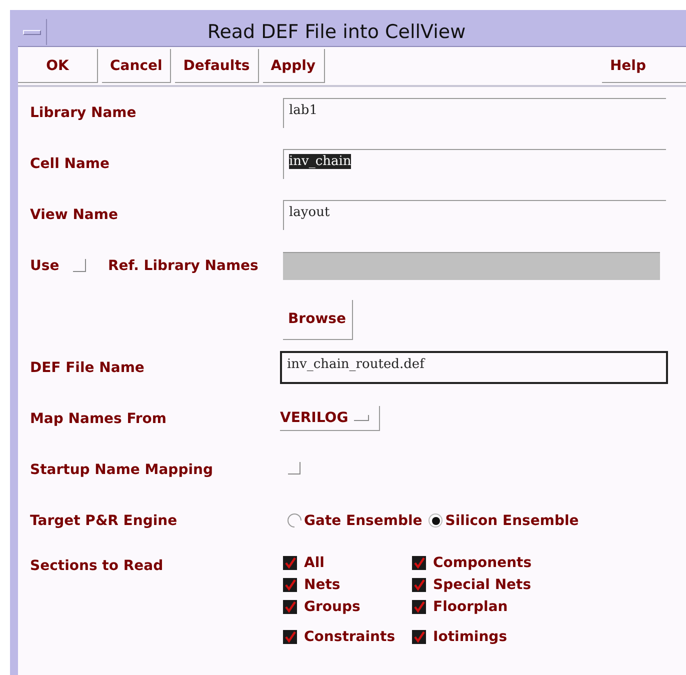  Describe the element at coordinates (84, 112) in the screenshot. I see `field-label: Library Name` at that location.